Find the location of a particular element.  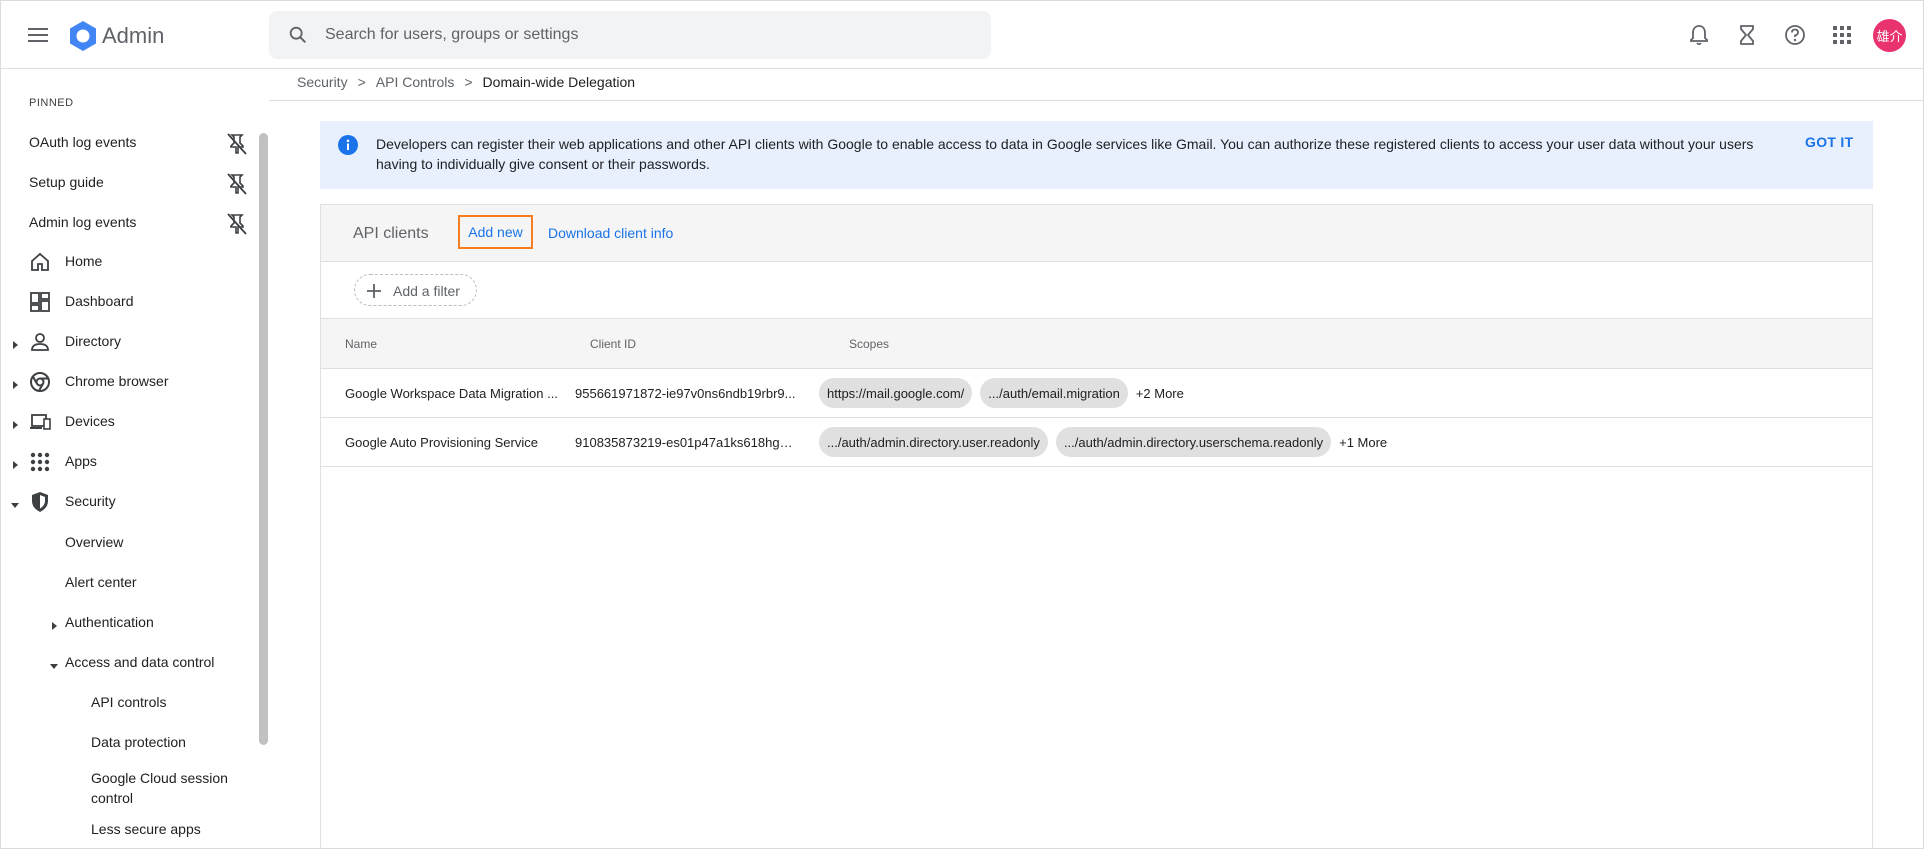

sidebar-item-google-cloud-session-control: Google Cloud session control is located at coordinates (166, 788).